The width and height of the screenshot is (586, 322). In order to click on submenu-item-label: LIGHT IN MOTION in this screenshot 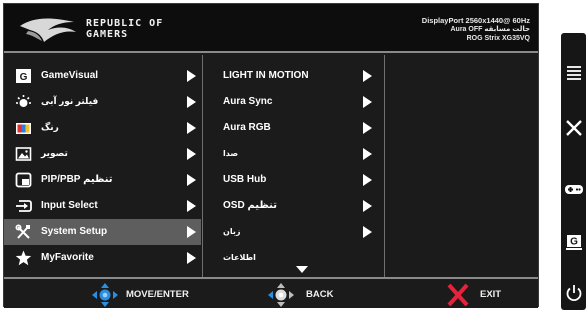, I will do `click(266, 75)`.